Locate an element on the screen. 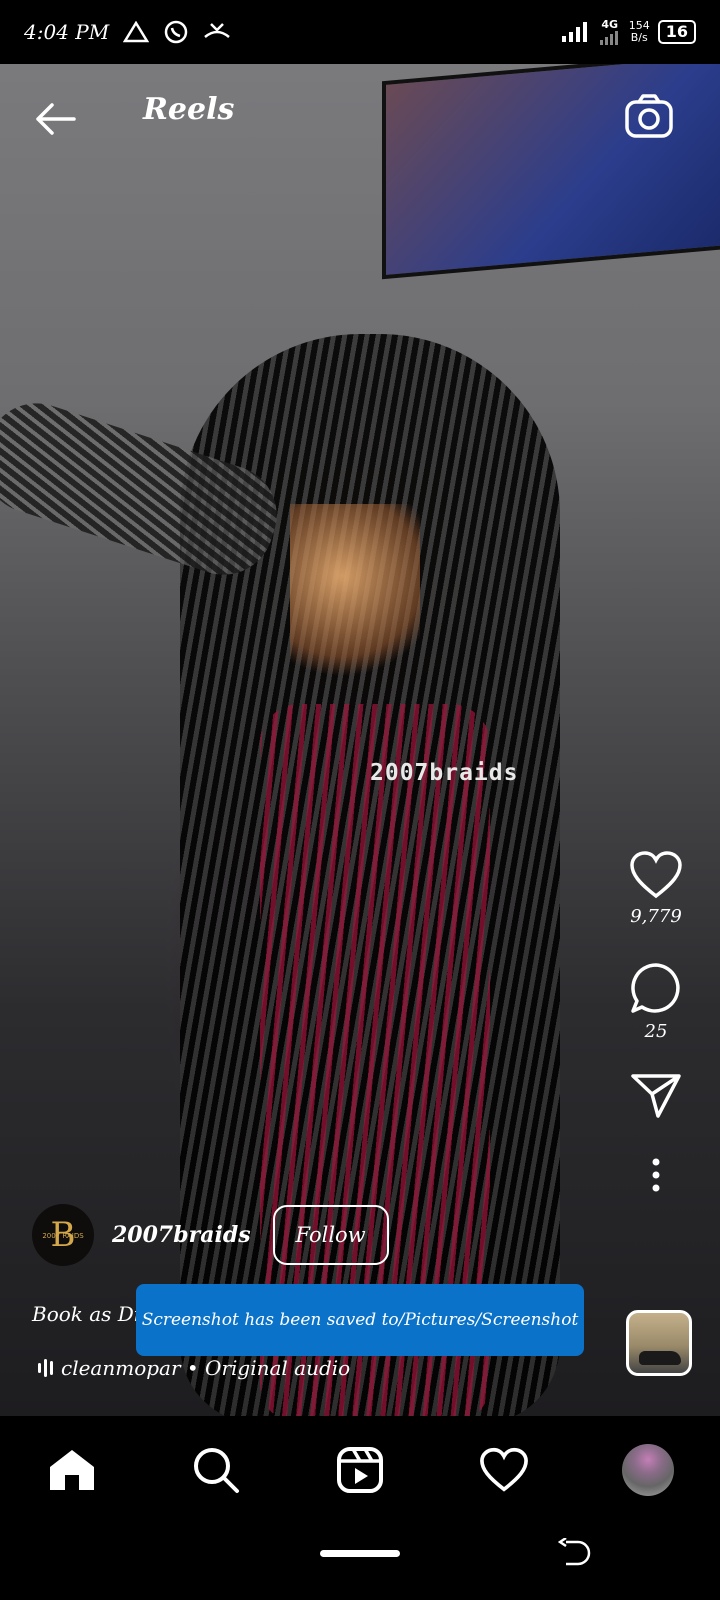  status-left: 4:04 PM is located at coordinates (127, 32).